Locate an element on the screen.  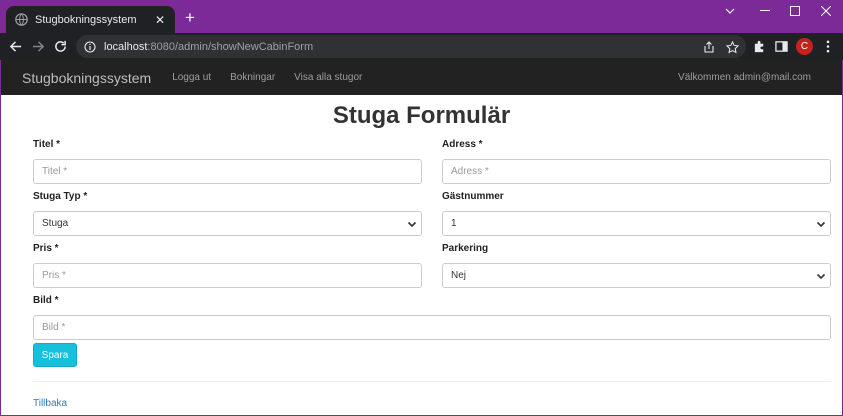
image-field-group: Bild * Bild * is located at coordinates (432, 317).